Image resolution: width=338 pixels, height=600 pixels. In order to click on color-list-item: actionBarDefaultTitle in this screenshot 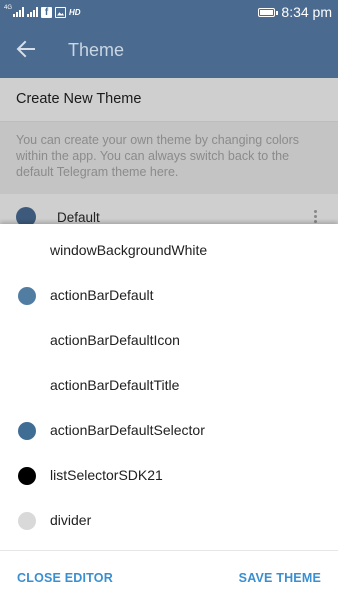, I will do `click(169, 385)`.